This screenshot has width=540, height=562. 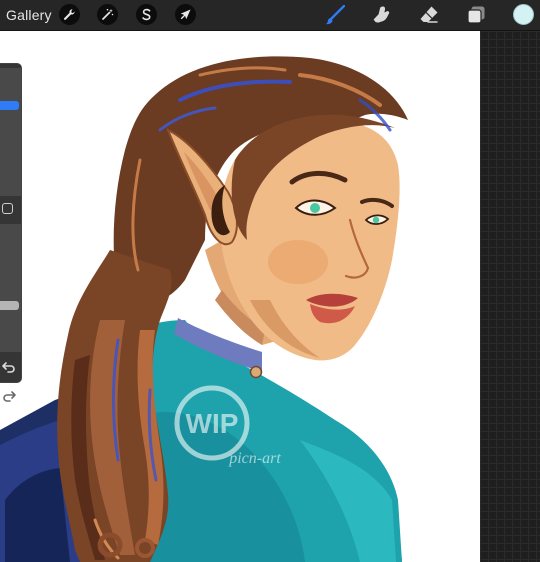 What do you see at coordinates (9, 367) in the screenshot?
I see `undo-icon` at bounding box center [9, 367].